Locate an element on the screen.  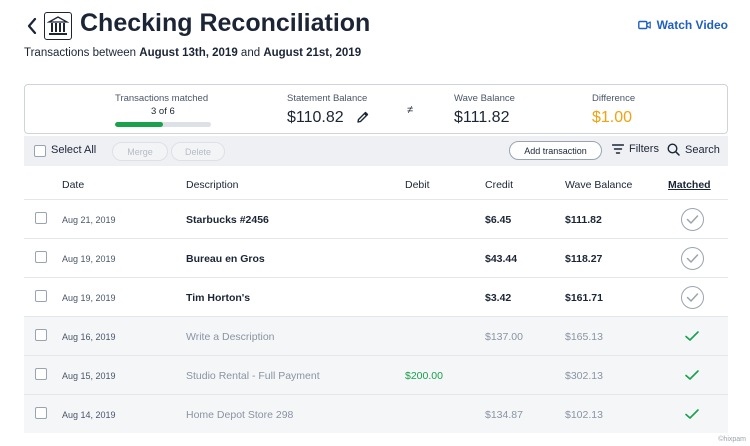
col-date: Date is located at coordinates (73, 185).